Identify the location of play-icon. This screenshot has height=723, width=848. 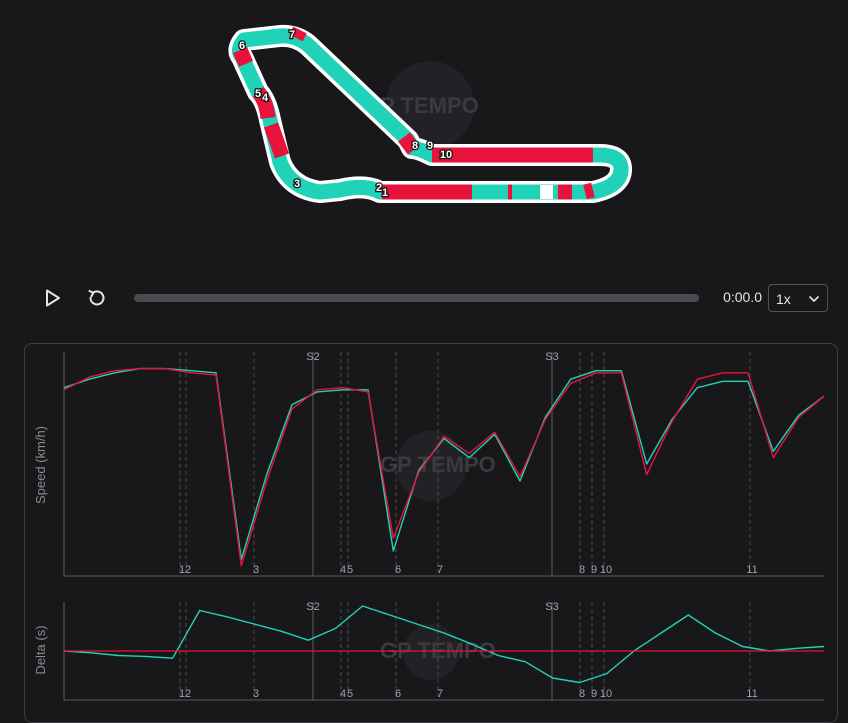
(53, 298).